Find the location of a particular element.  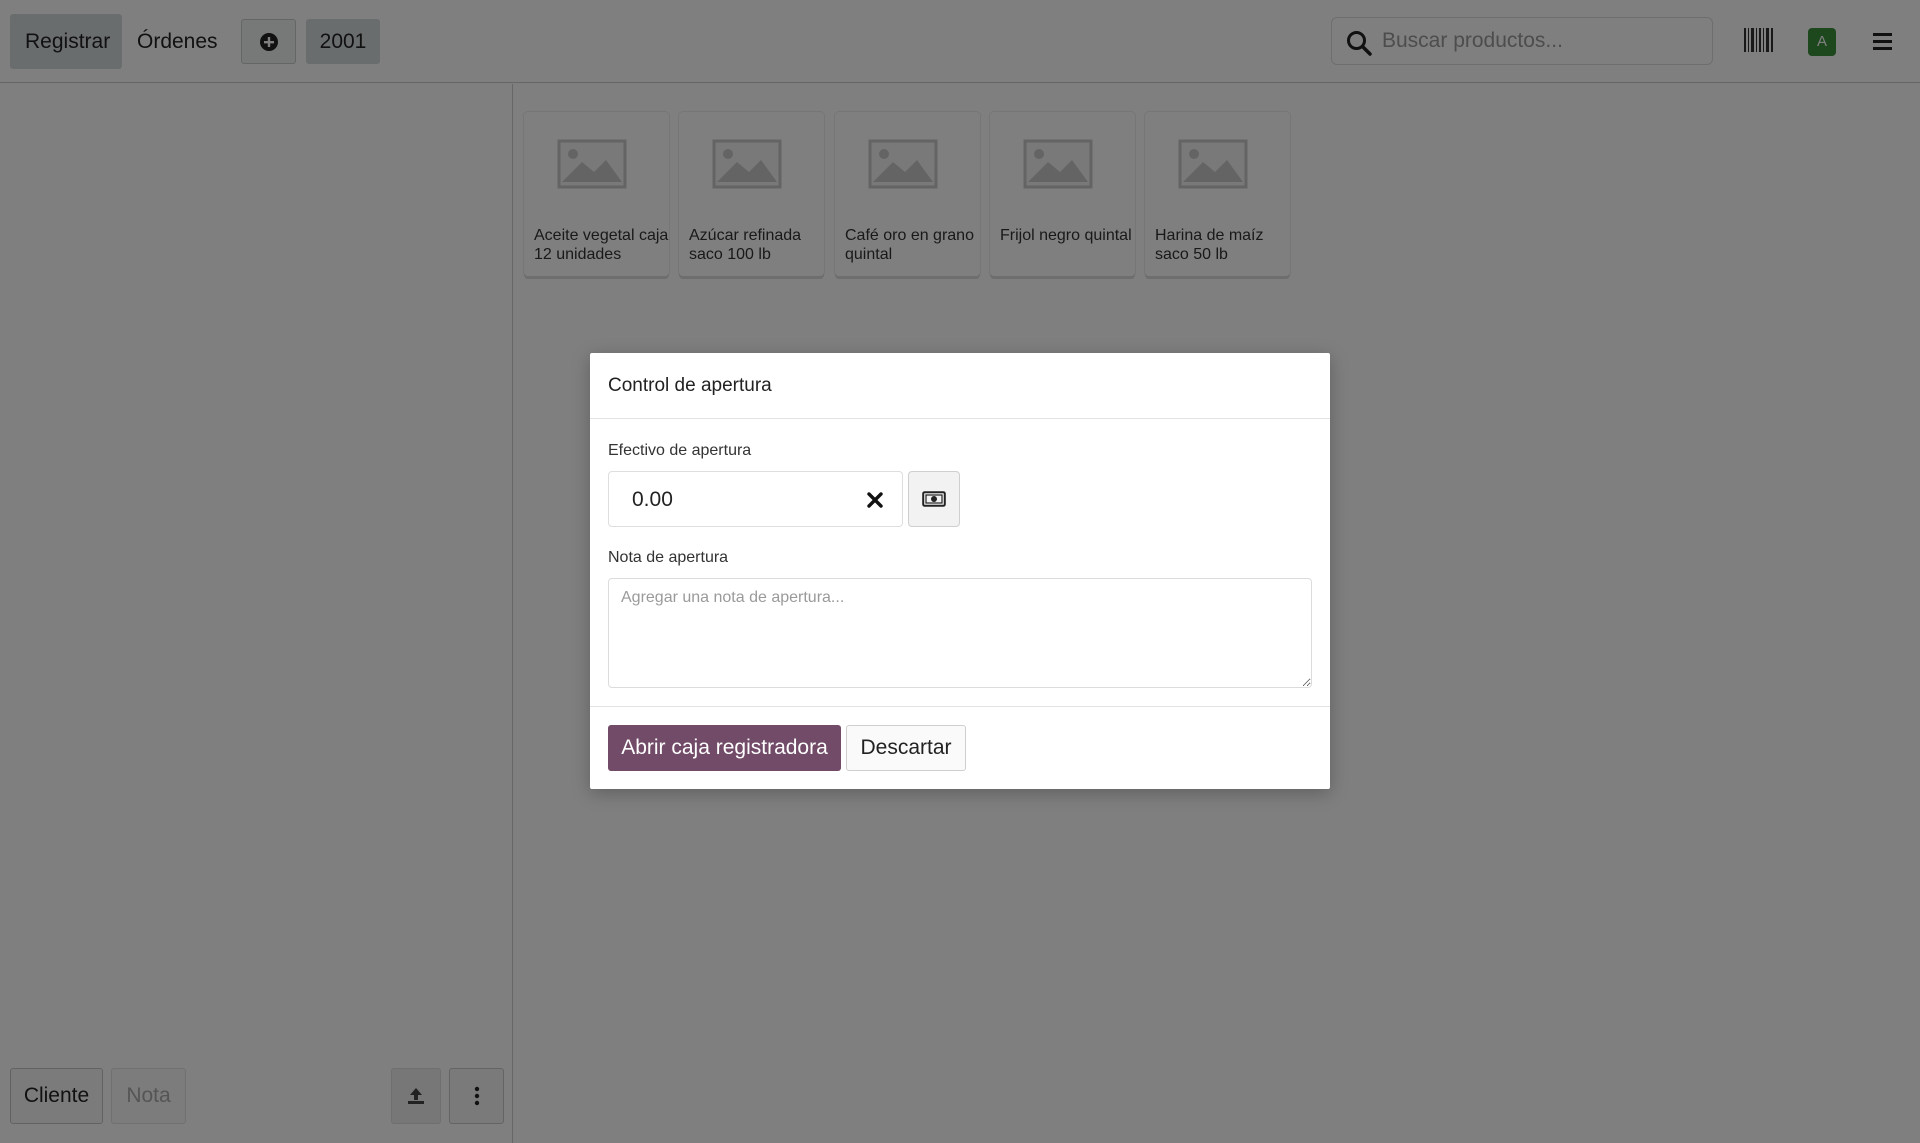

dialog-footer: Abrir caja registradora Descartar is located at coordinates (960, 747).